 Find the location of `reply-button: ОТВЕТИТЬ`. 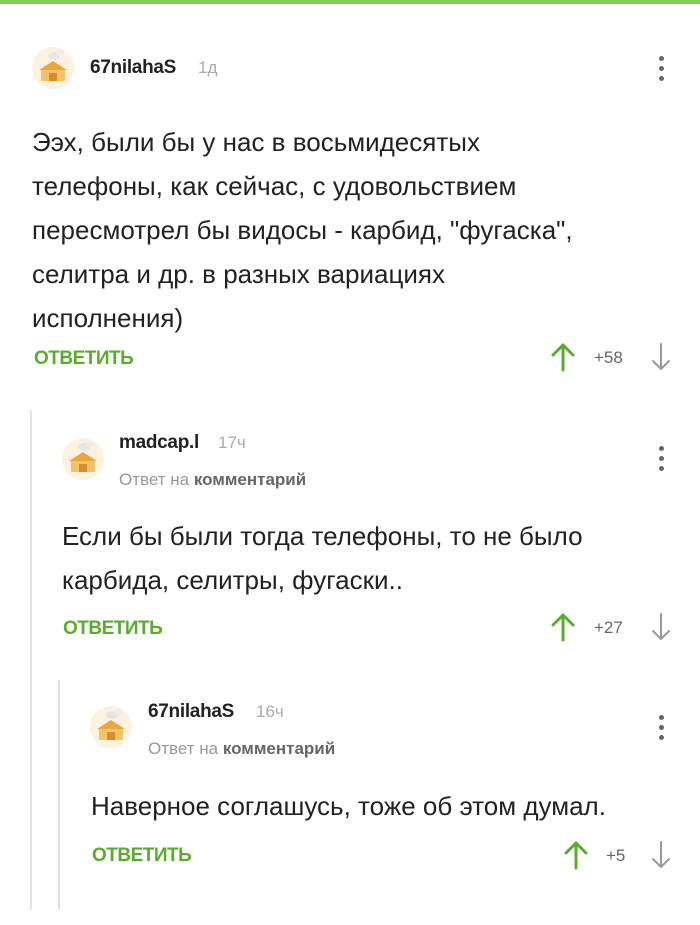

reply-button: ОТВЕТИТЬ is located at coordinates (142, 856).